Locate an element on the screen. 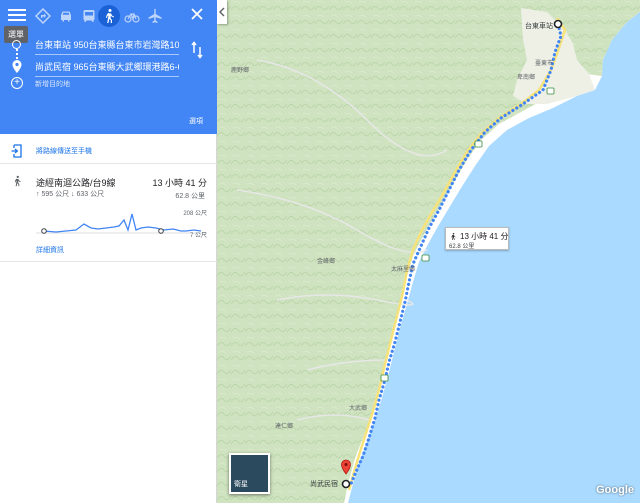 The height and width of the screenshot is (503, 640). map-label-l3: 臺東市 is located at coordinates (544, 64).